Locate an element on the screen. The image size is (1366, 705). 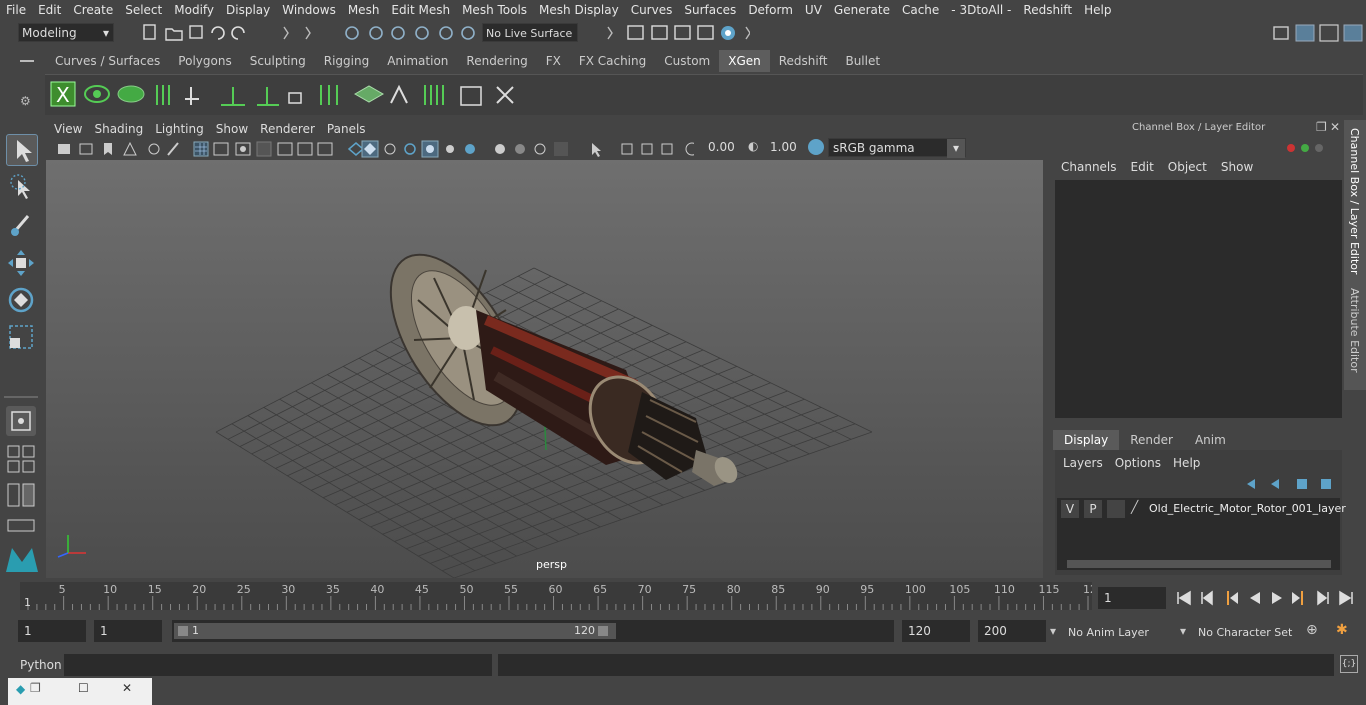
tab-render: Render is located at coordinates (1151, 440).